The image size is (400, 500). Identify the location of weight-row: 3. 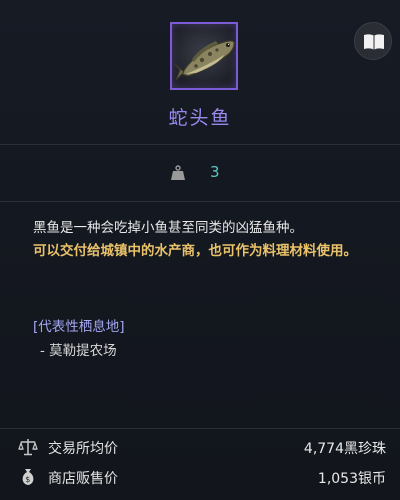
(200, 173).